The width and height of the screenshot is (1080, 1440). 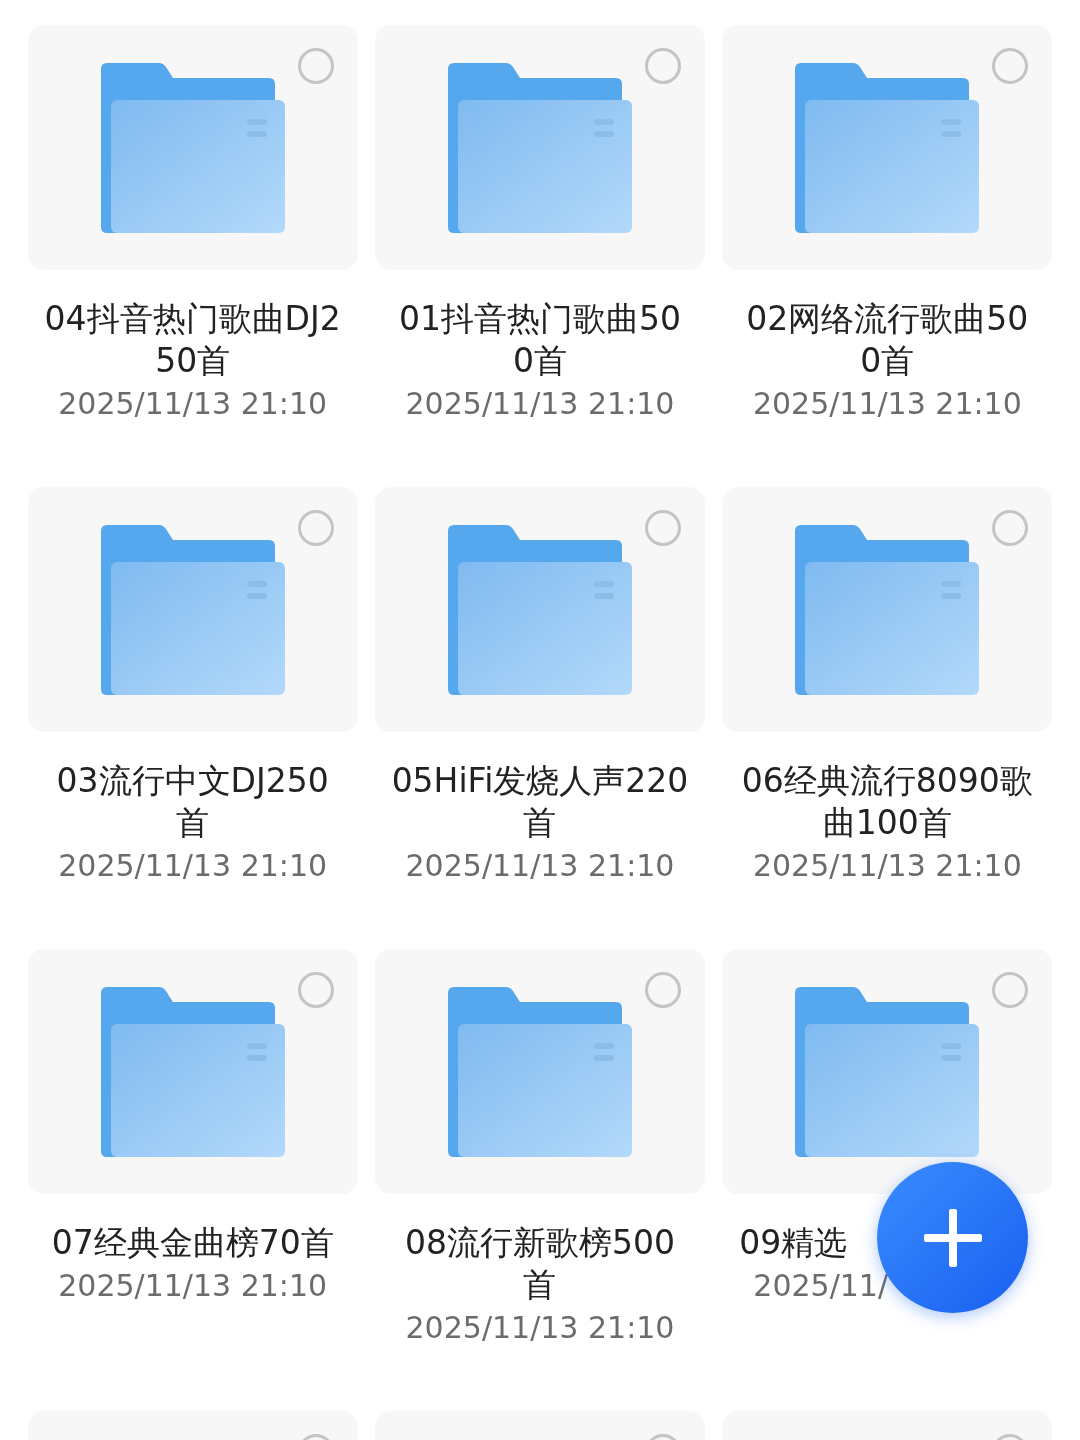 What do you see at coordinates (821, 1286) in the screenshot?
I see `folder-date: 2025/11/` at bounding box center [821, 1286].